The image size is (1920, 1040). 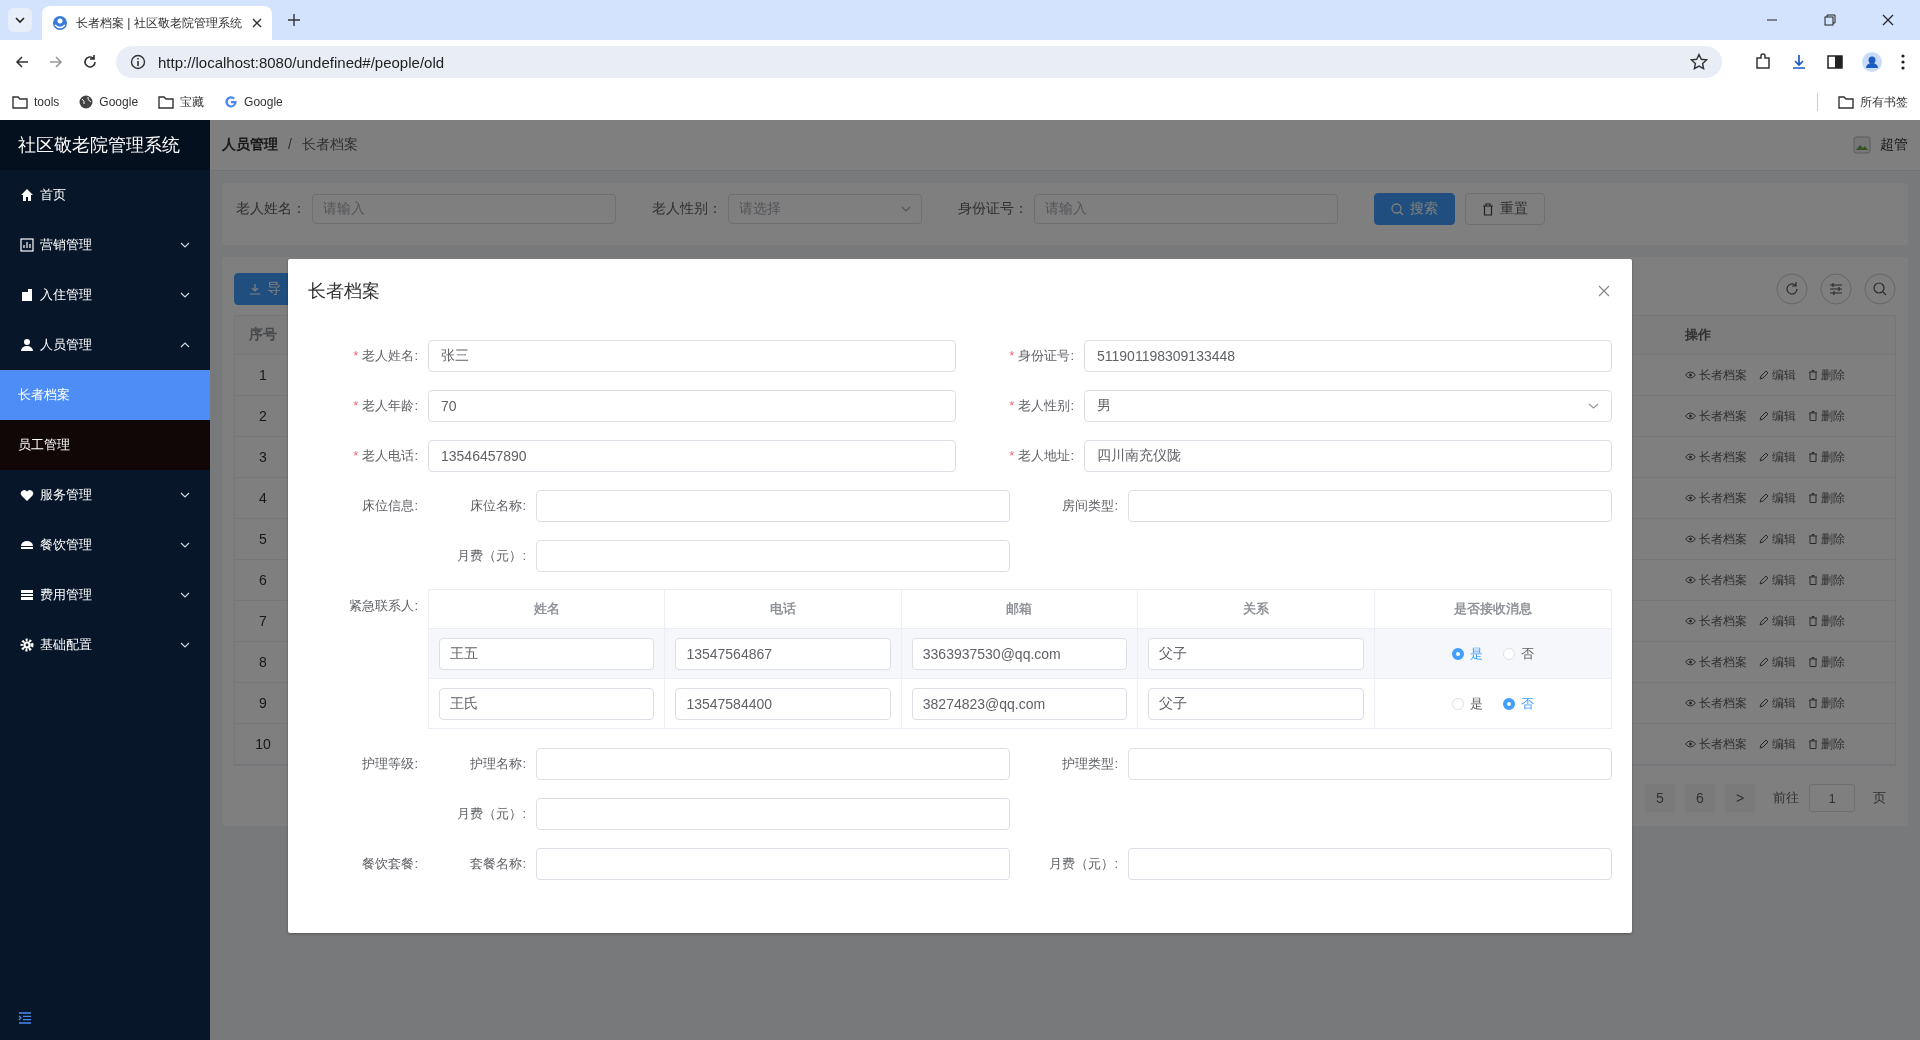 What do you see at coordinates (1348, 356) in the screenshot?
I see `input-field: 511901198309133448` at bounding box center [1348, 356].